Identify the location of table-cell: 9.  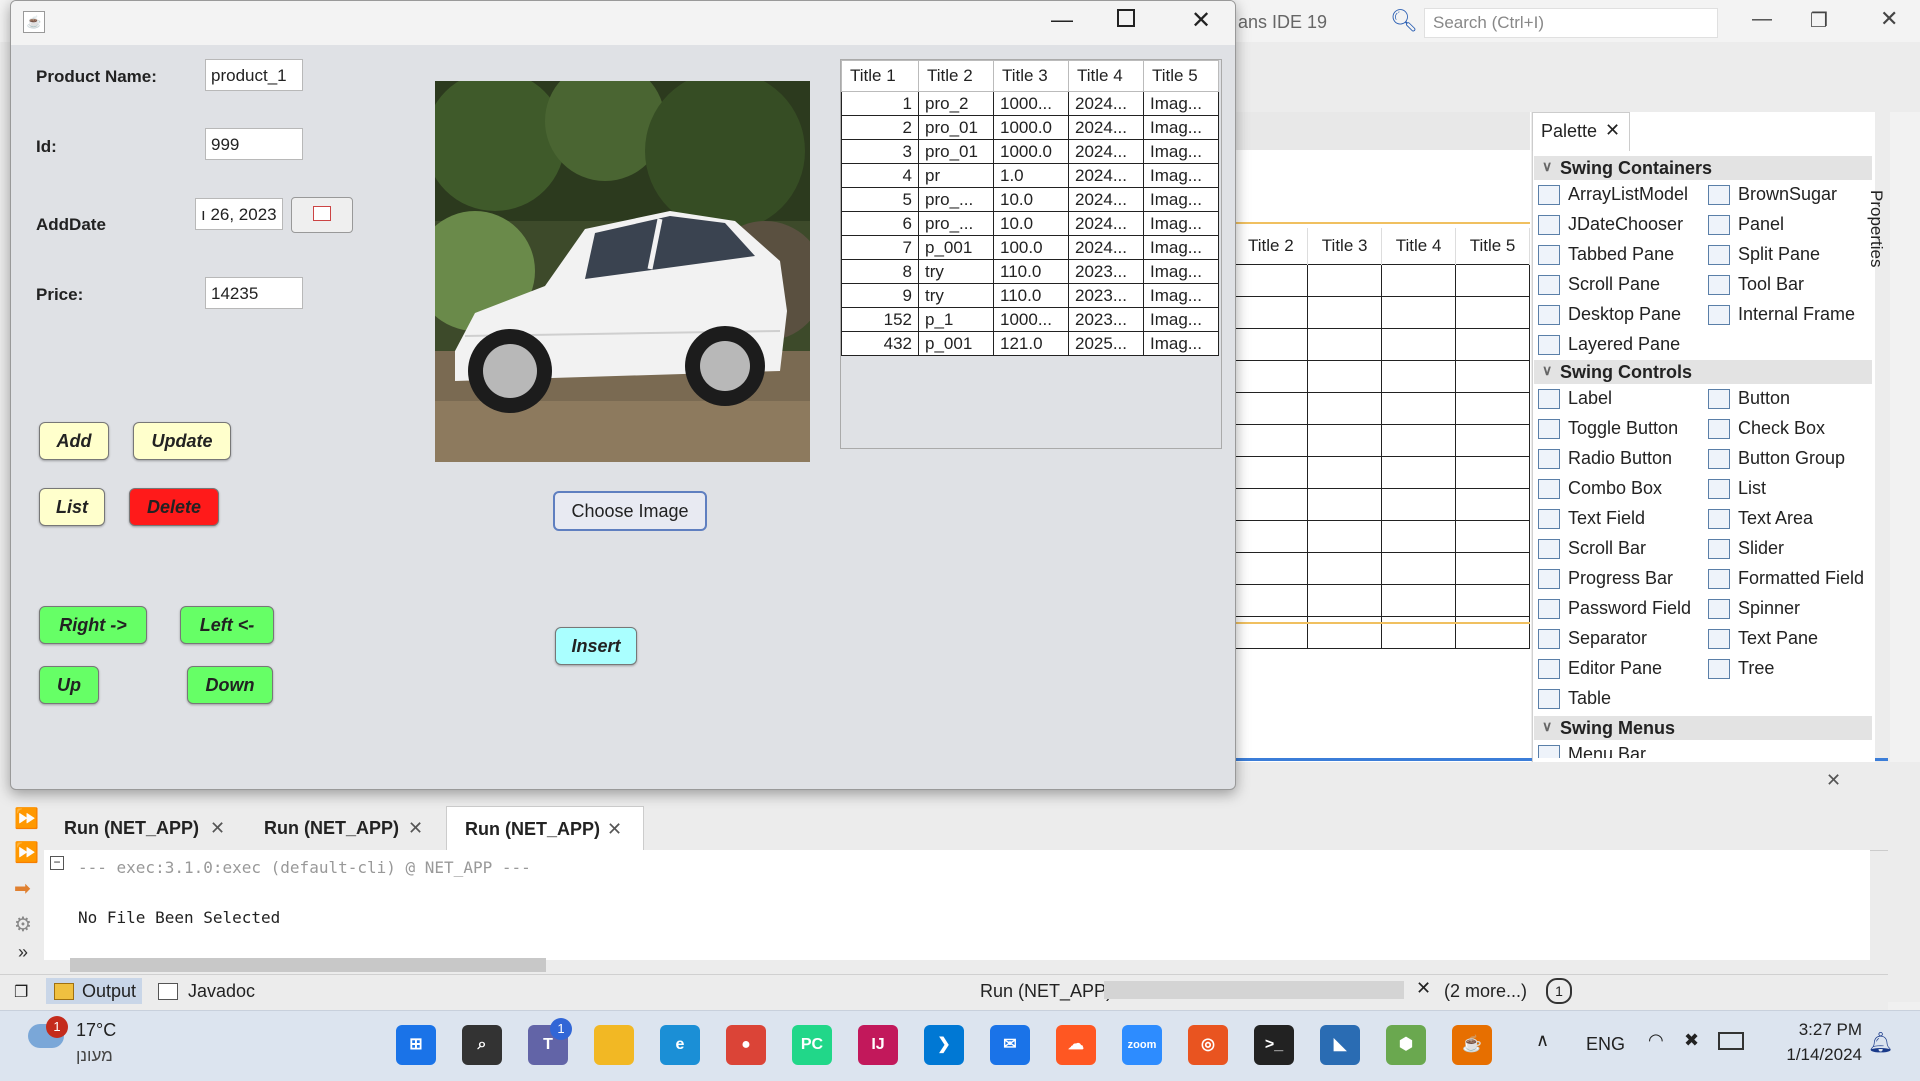
(880, 295).